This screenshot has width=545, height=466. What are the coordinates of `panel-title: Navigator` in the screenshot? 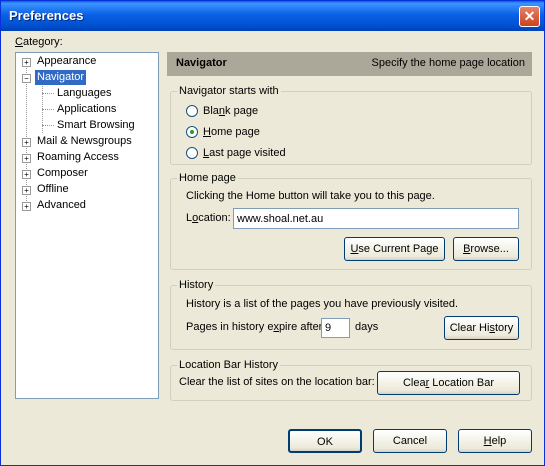 It's located at (201, 63).